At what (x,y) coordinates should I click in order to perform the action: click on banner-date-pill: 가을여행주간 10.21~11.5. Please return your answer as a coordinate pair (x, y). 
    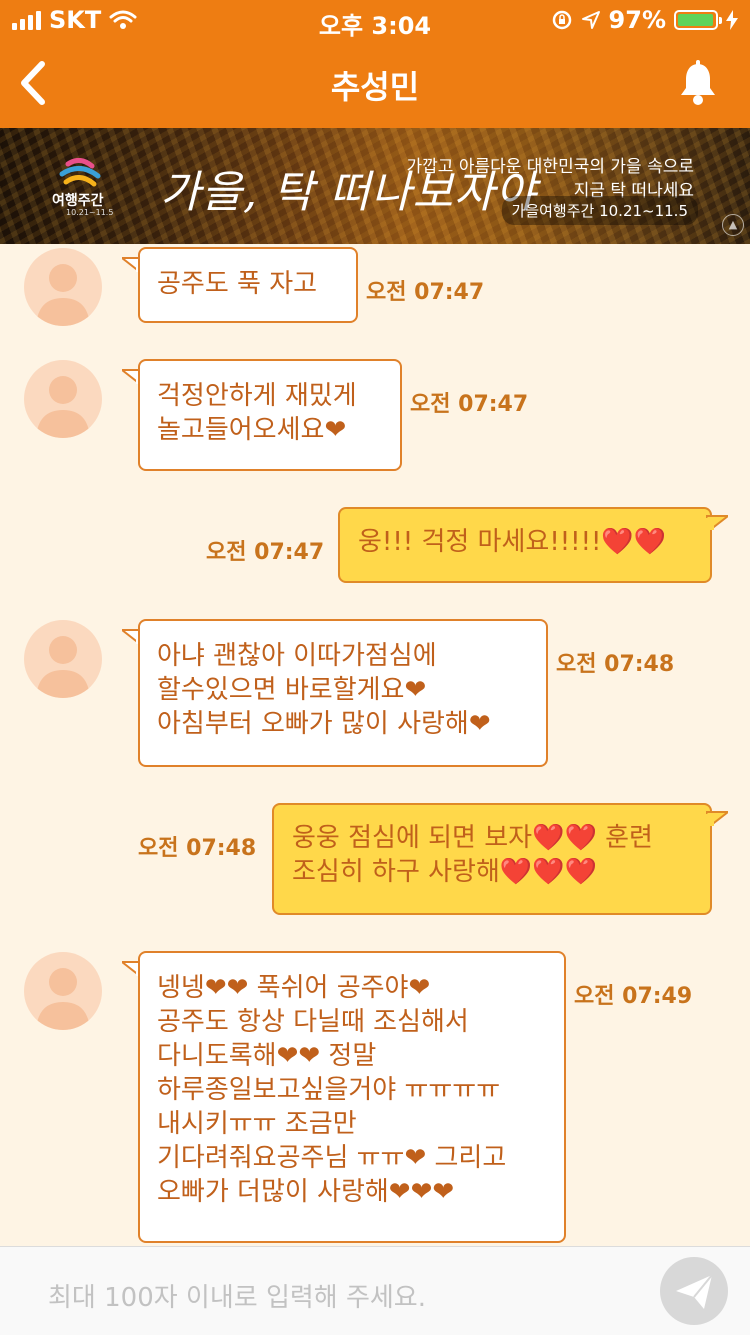
    Looking at the image, I should click on (599, 210).